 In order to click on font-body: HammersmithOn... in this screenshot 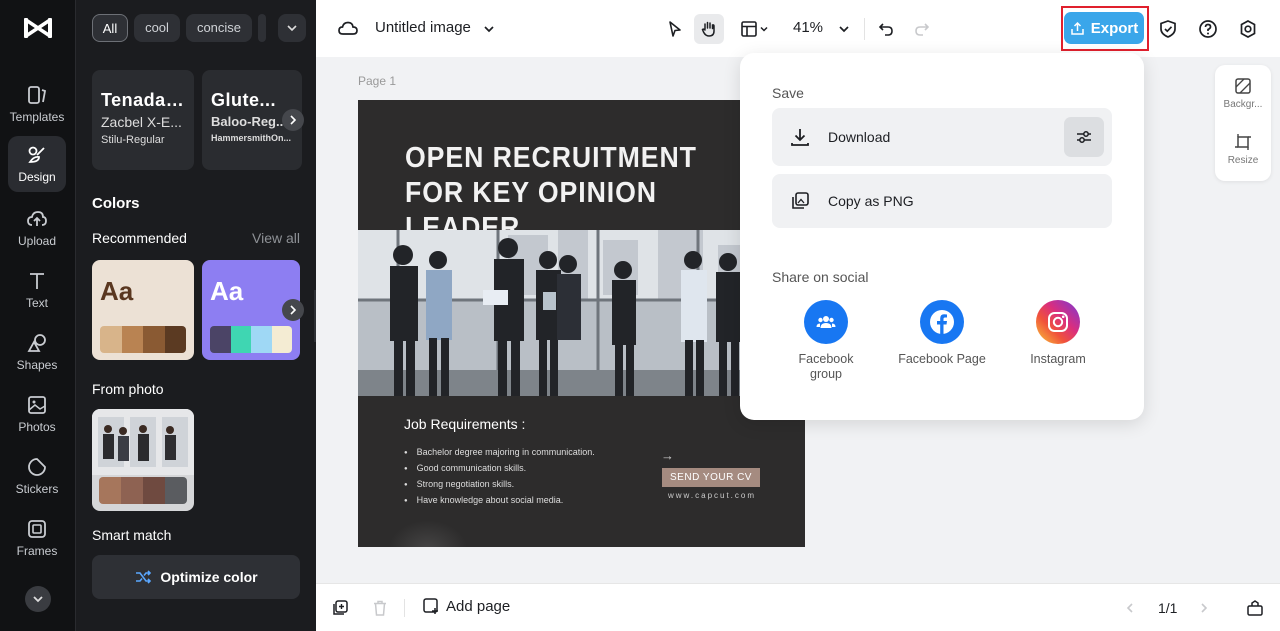, I will do `click(251, 138)`.